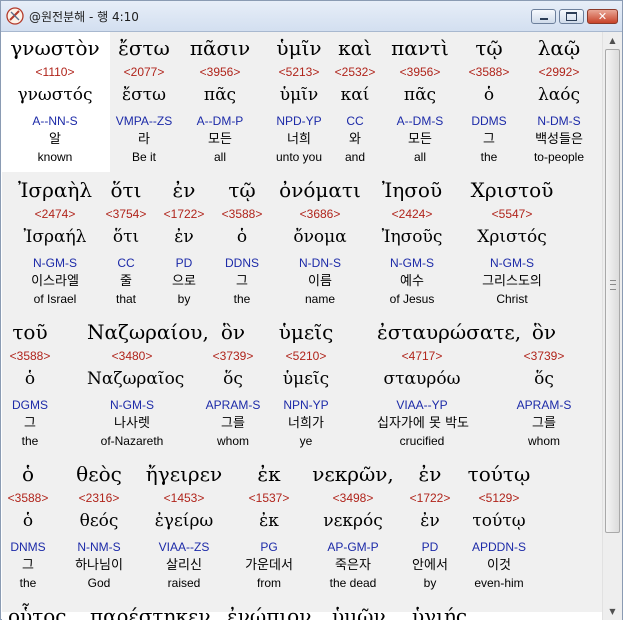  I want to click on korean-gloss: 십자가에 못 박도, so click(423, 423).